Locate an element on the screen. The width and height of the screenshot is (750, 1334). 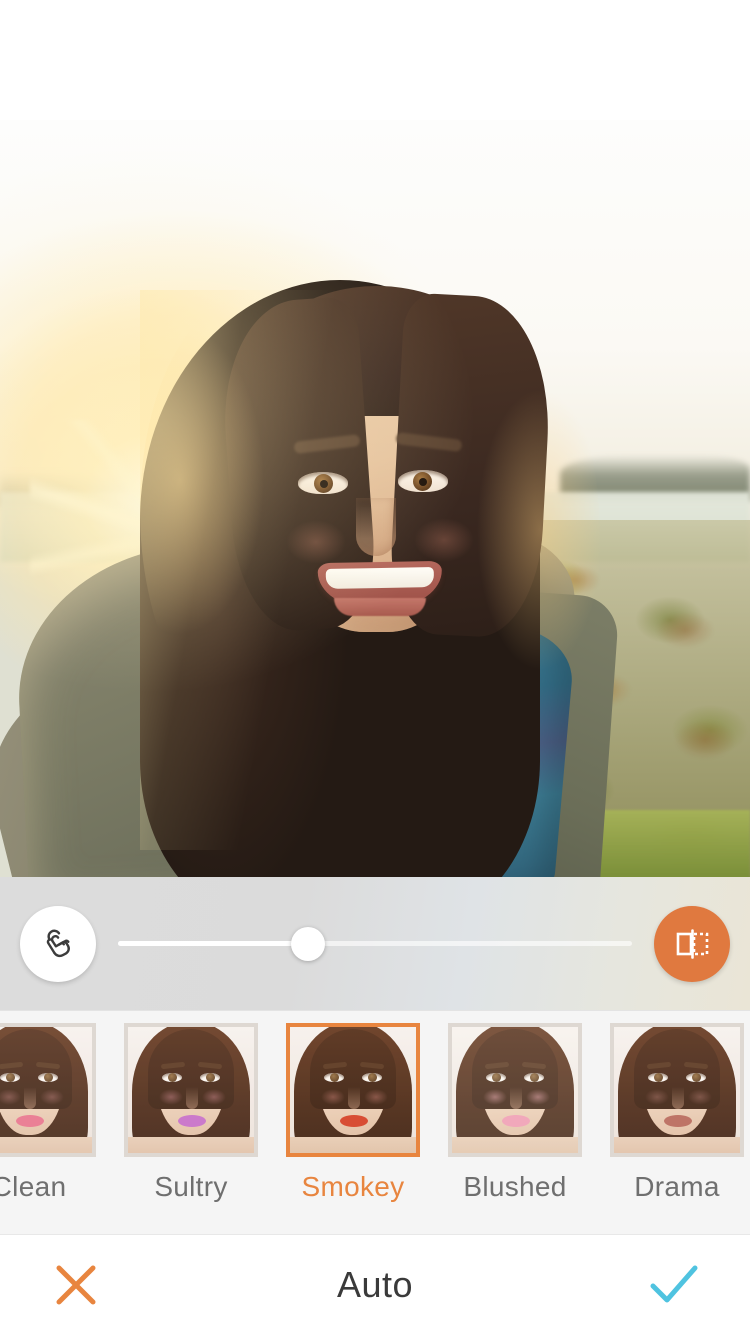
adjust-toolbar is located at coordinates (375, 944).